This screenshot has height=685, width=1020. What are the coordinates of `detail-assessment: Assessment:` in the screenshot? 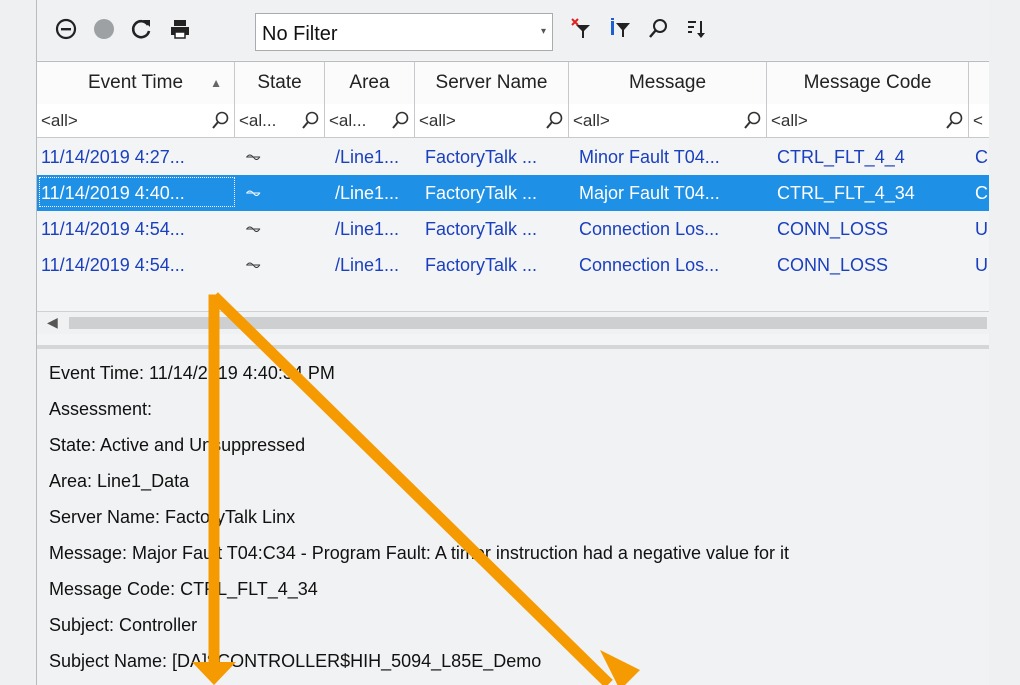 It's located at (101, 409).